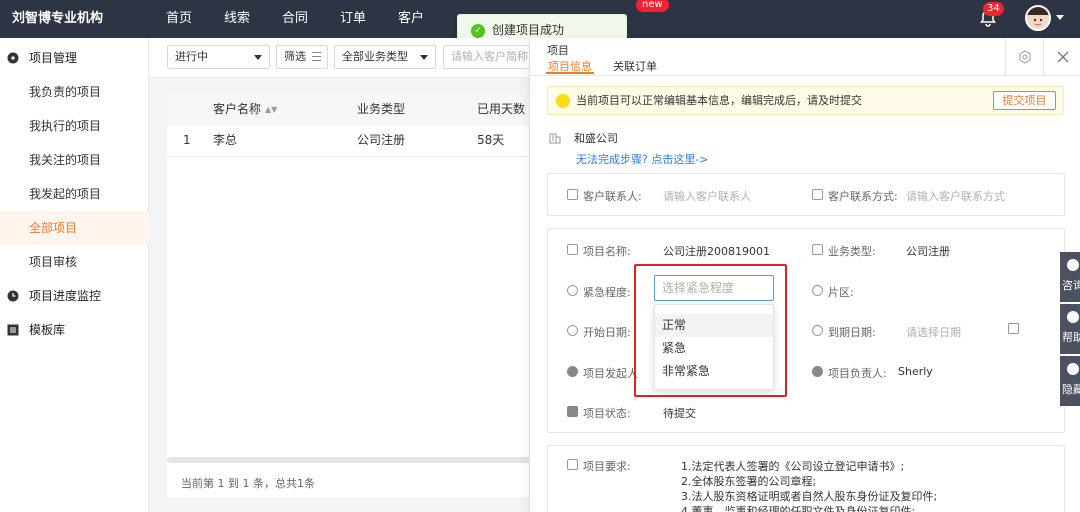 The height and width of the screenshot is (512, 1080). Describe the element at coordinates (635, 66) in the screenshot. I see `tab-related-orders: 关联订单` at that location.